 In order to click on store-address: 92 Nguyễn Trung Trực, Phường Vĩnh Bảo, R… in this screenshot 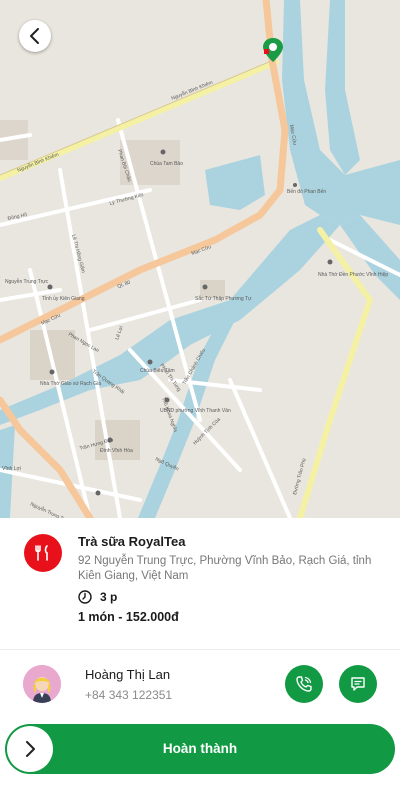, I will do `click(225, 568)`.